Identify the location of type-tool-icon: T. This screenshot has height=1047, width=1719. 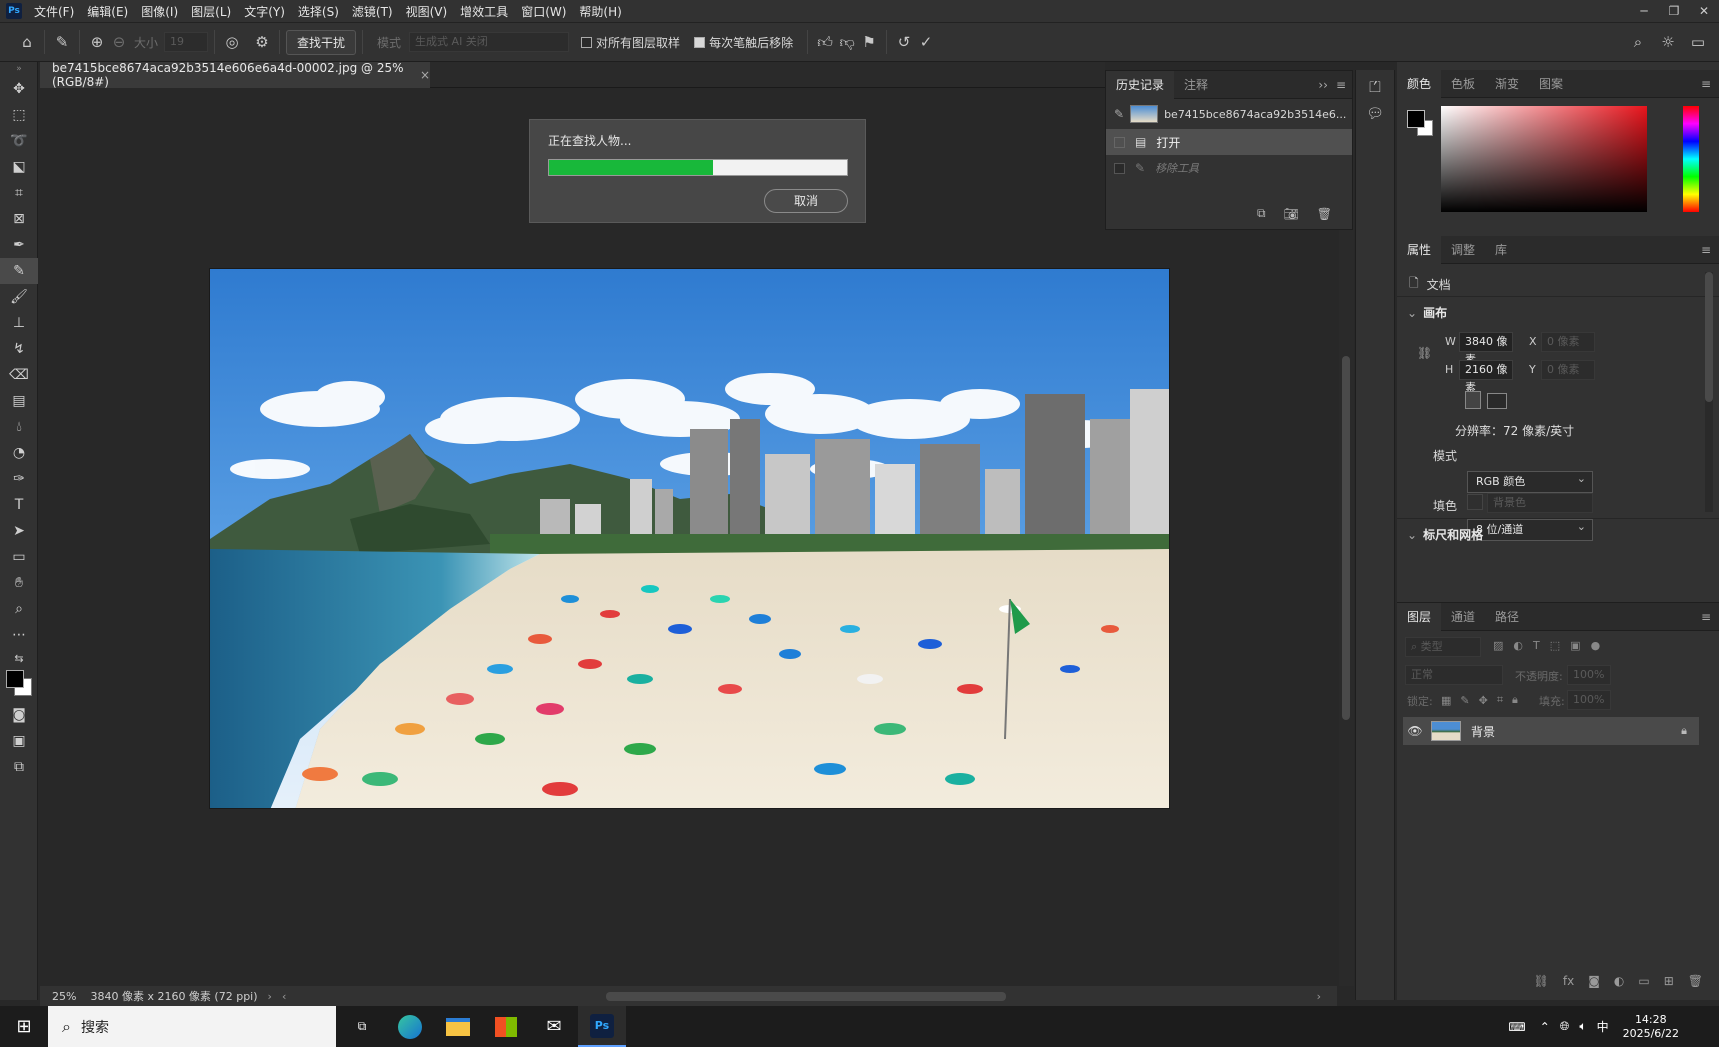
(19, 505).